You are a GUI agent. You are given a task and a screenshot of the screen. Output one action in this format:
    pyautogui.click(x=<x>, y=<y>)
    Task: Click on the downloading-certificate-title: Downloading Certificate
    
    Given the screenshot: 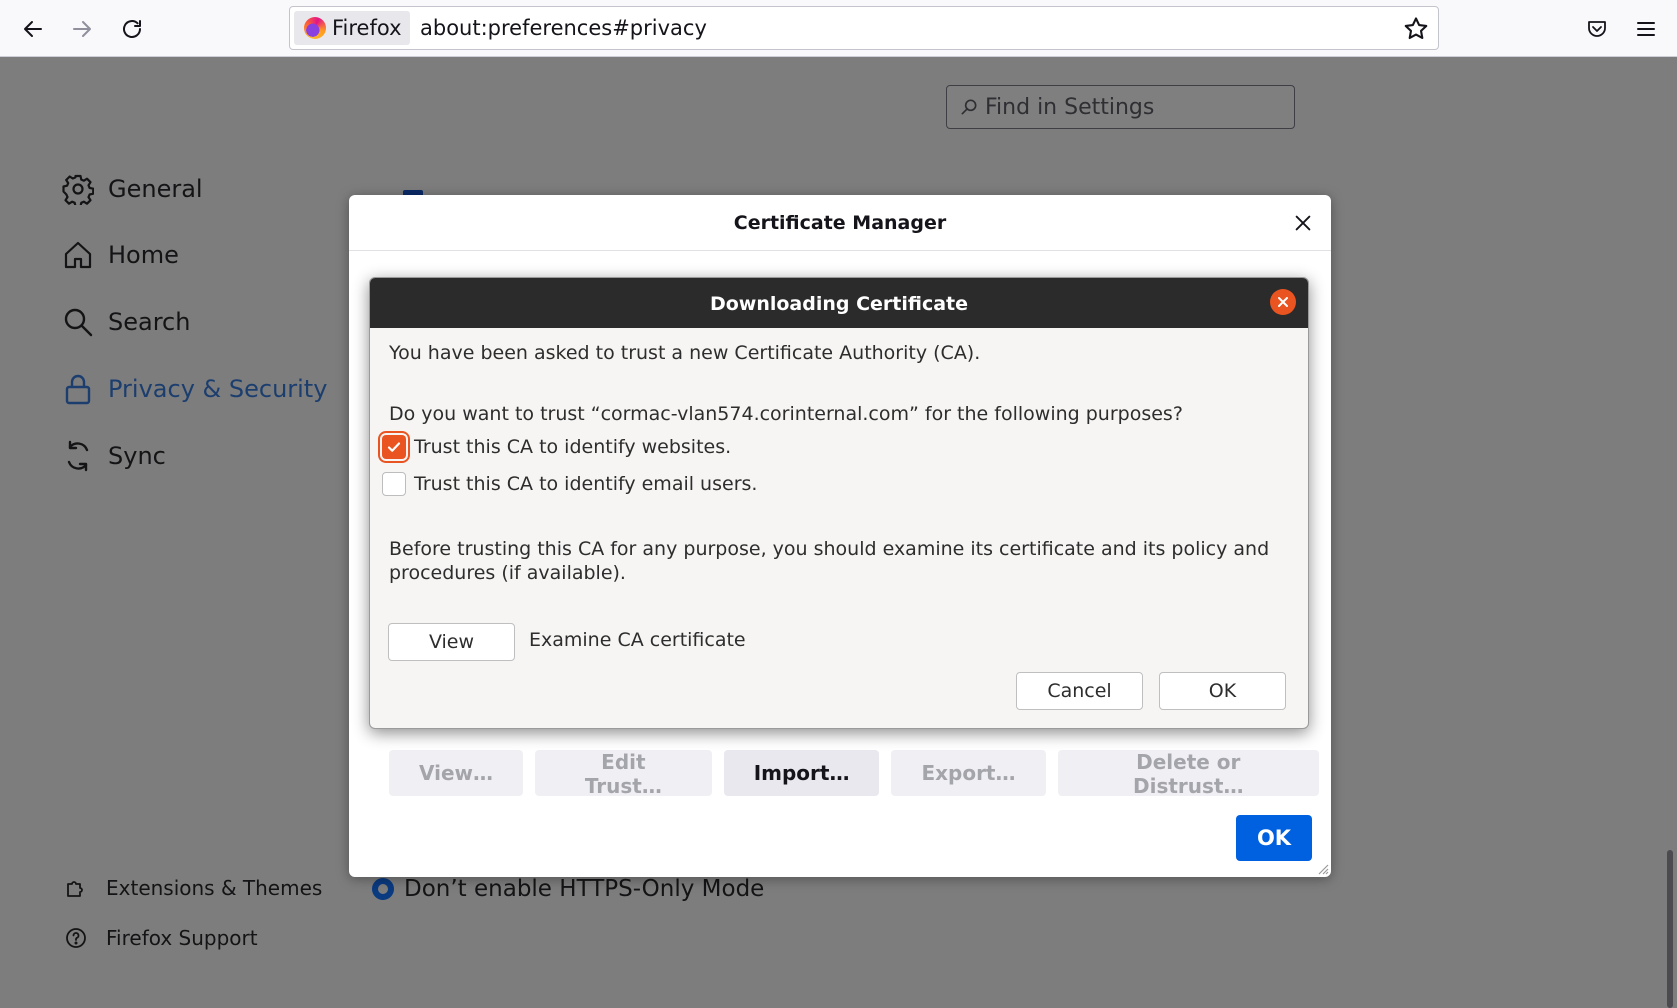 What is the action you would take?
    pyautogui.click(x=839, y=304)
    